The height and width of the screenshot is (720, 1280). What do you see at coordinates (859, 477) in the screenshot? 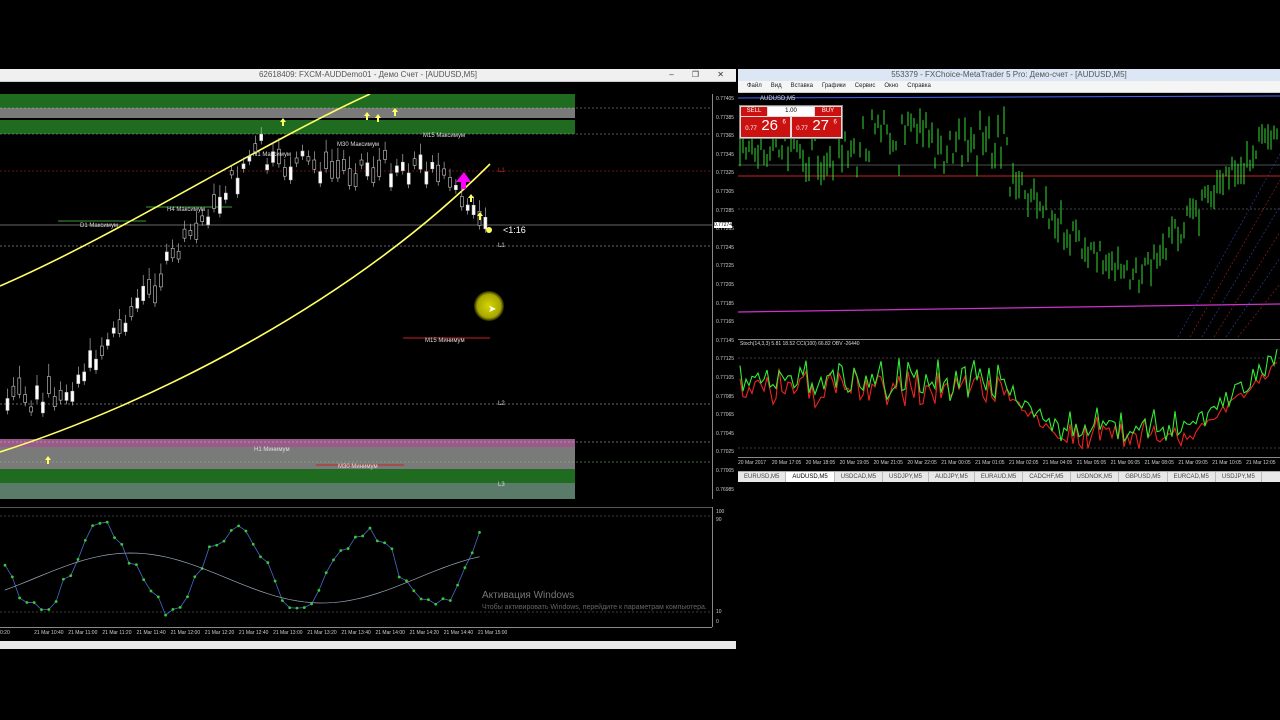
I see `symbol-tab: USDCAD,M5` at bounding box center [859, 477].